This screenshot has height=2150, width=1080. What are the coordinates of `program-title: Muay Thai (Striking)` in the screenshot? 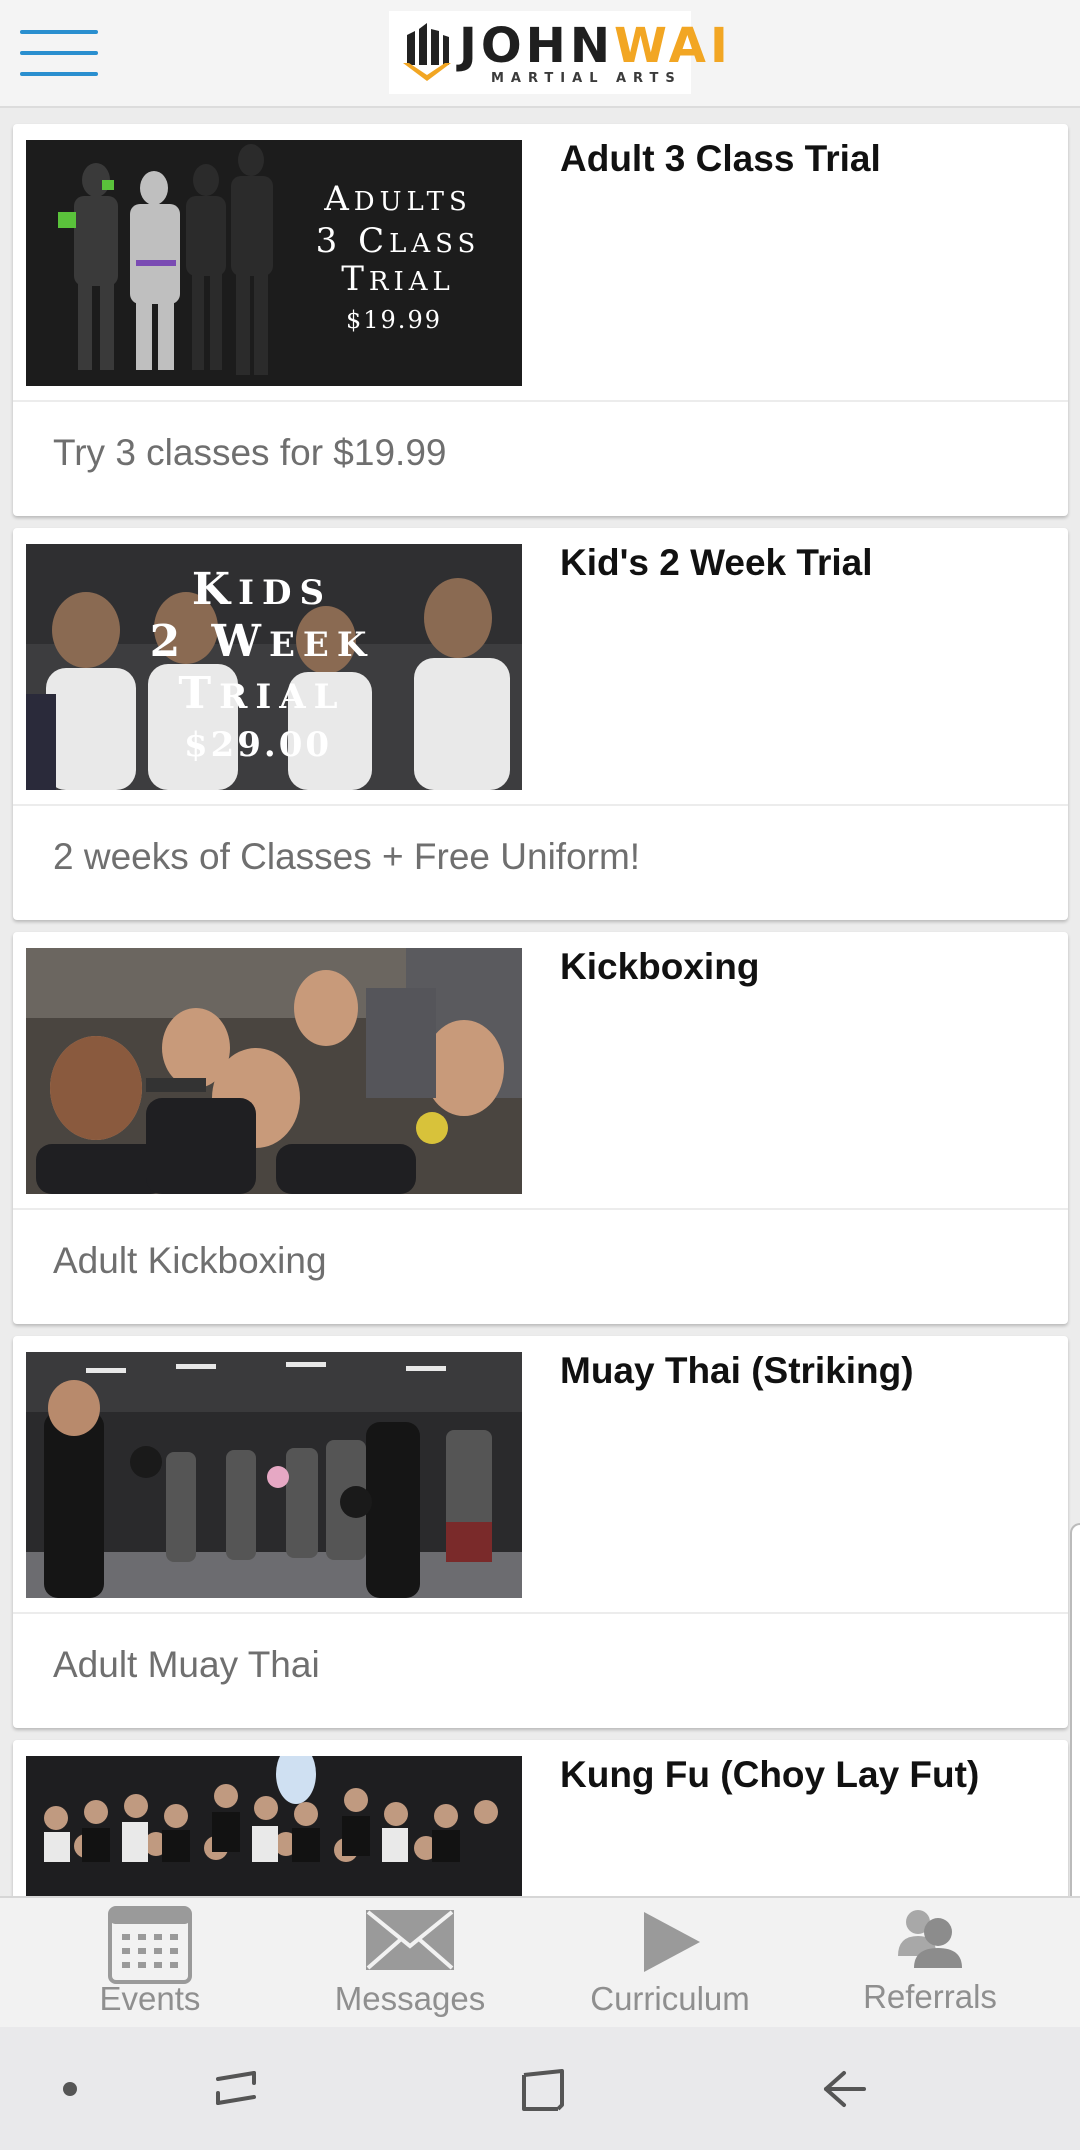 It's located at (737, 1370).